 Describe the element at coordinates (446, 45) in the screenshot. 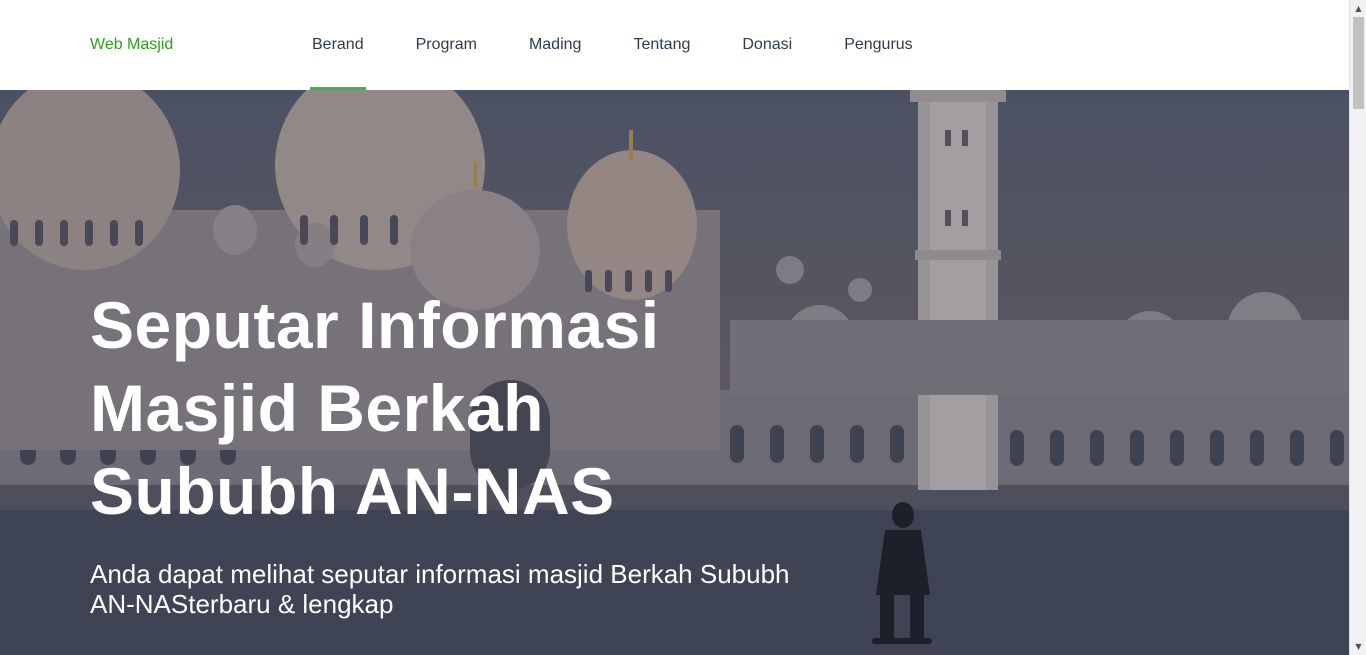

I see `nav-link-program: Program` at that location.